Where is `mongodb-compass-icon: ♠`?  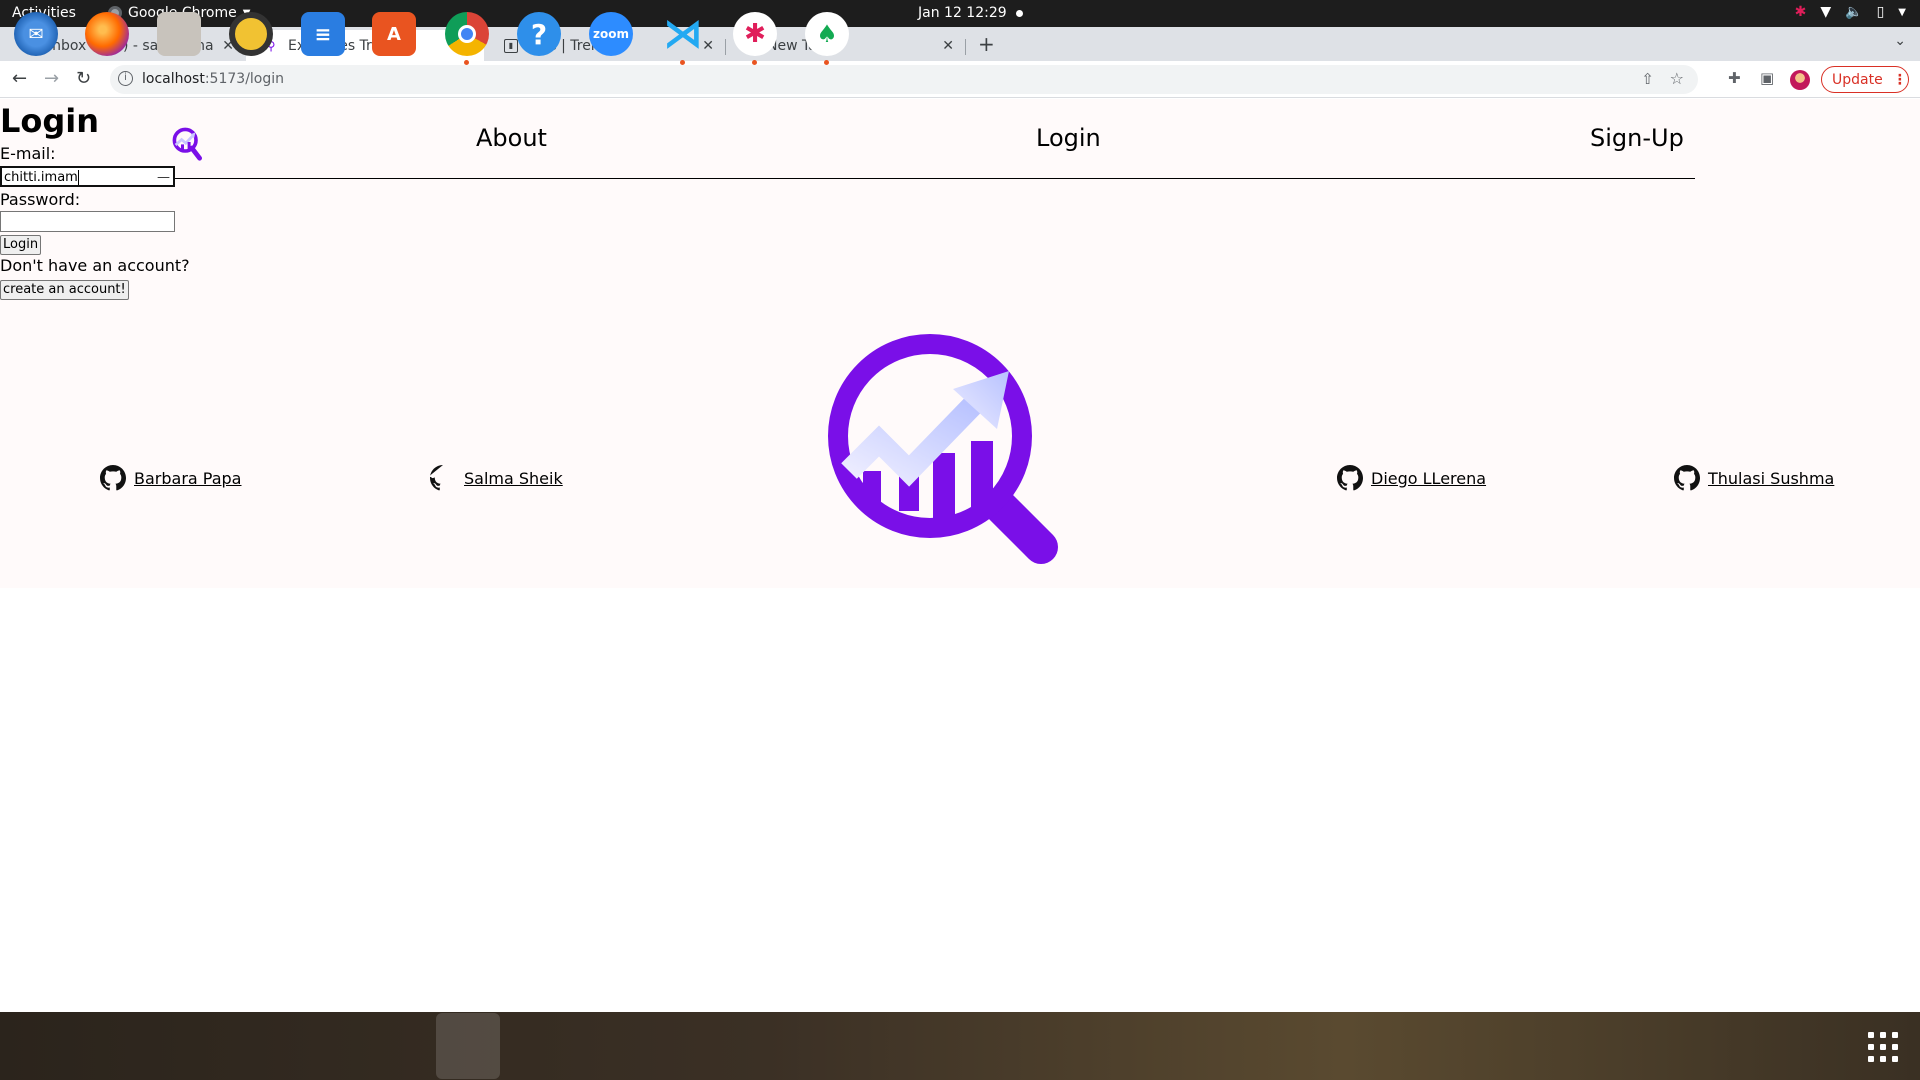 mongodb-compass-icon: ♠ is located at coordinates (827, 38).